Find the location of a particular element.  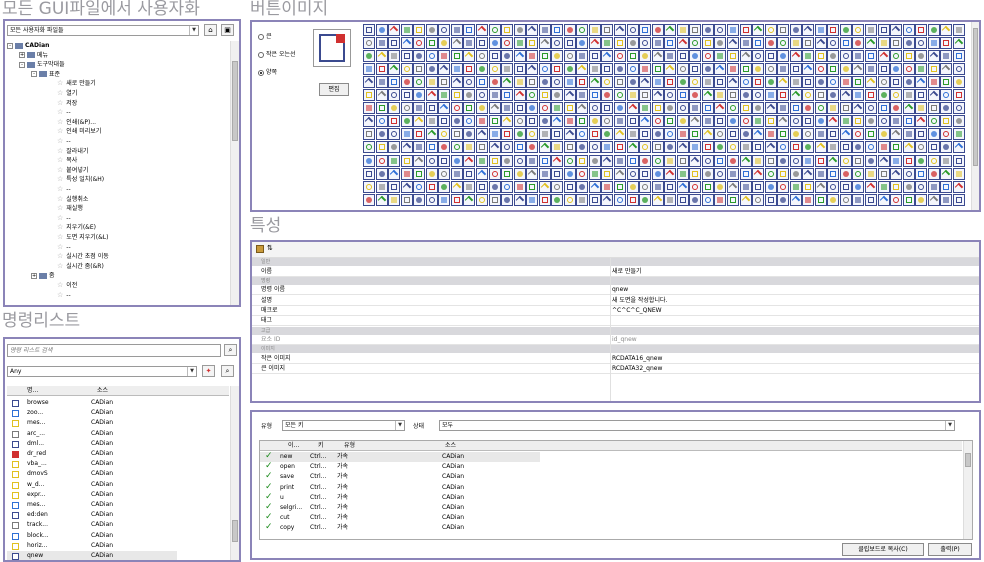

property-value: id_qnew is located at coordinates (624, 340).